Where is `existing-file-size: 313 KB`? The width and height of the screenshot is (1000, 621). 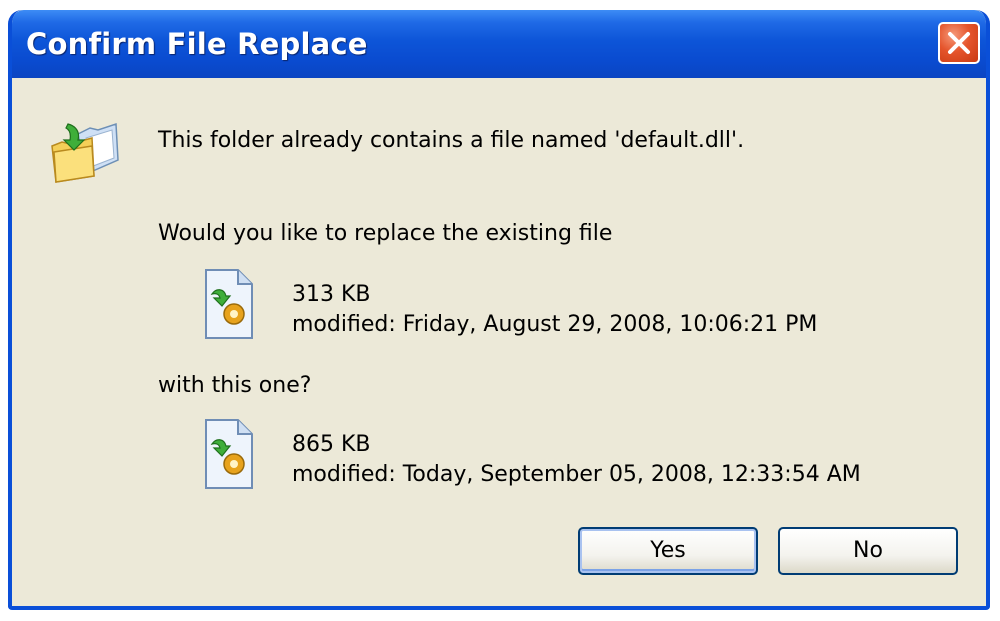
existing-file-size: 313 KB is located at coordinates (331, 294).